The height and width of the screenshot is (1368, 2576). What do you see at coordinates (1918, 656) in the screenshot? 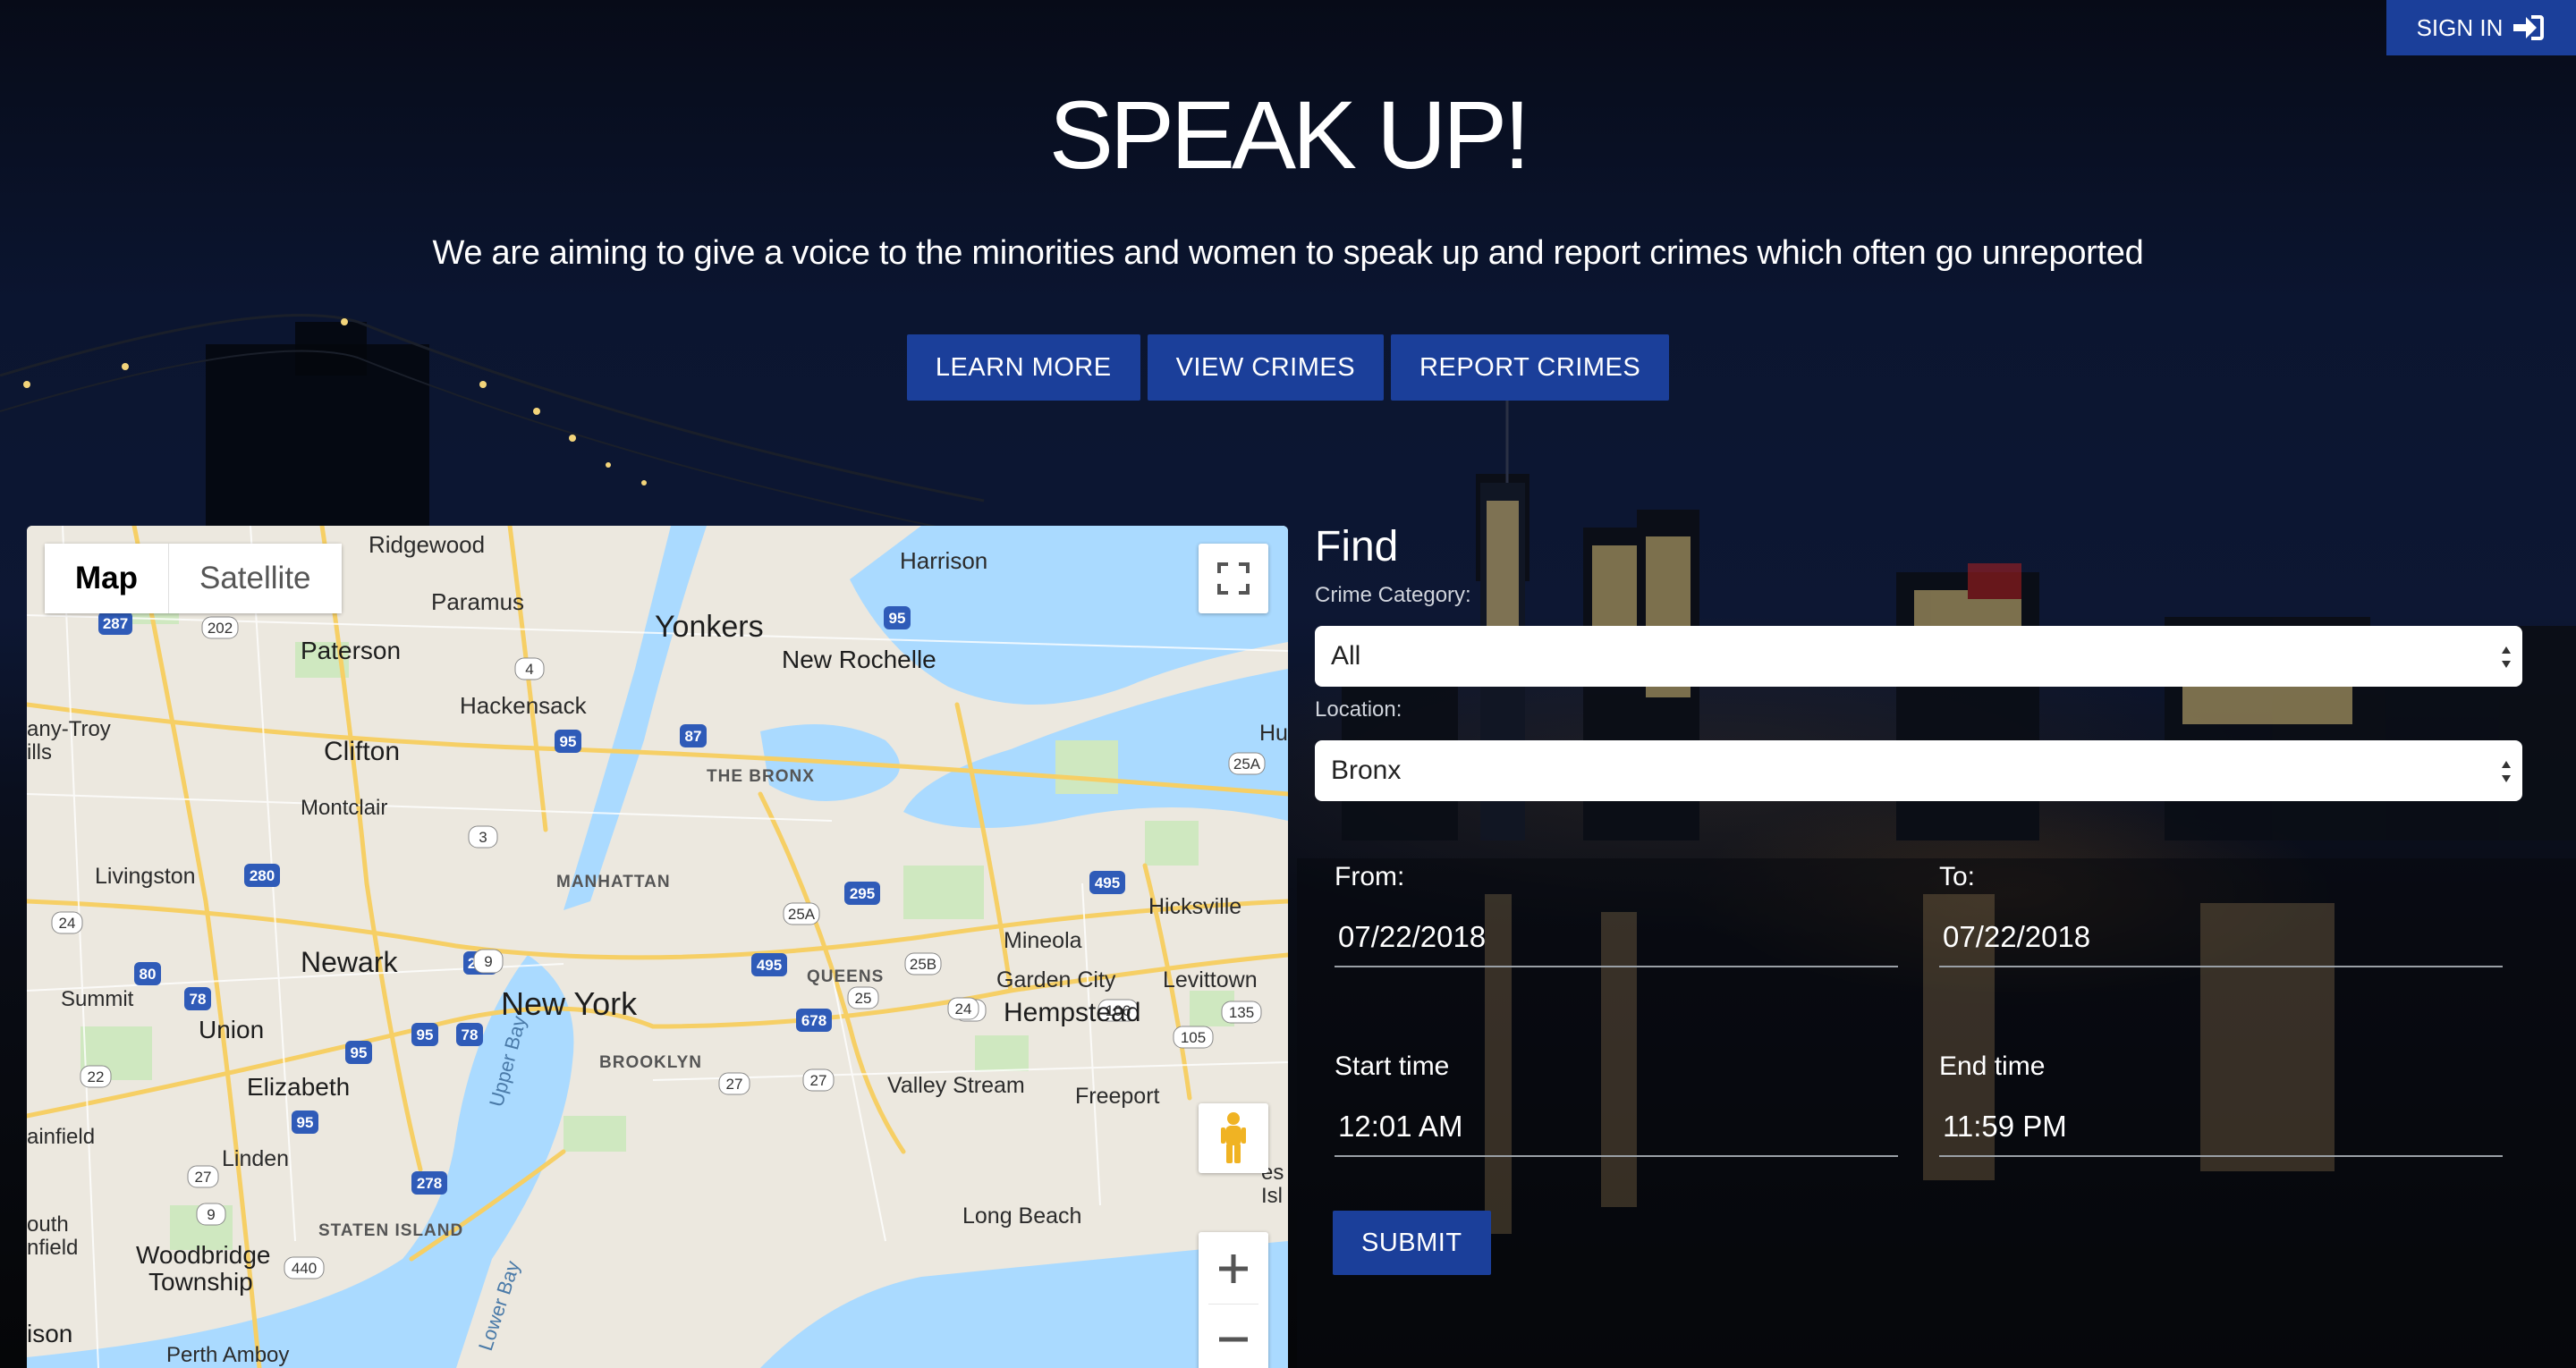
I see `crime-category-select: All` at bounding box center [1918, 656].